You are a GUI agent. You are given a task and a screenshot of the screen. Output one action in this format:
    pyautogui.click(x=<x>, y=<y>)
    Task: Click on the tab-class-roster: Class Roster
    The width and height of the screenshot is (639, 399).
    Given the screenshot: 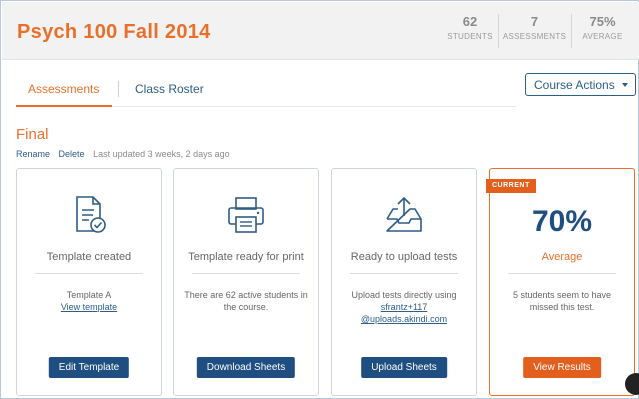 What is the action you would take?
    pyautogui.click(x=169, y=89)
    